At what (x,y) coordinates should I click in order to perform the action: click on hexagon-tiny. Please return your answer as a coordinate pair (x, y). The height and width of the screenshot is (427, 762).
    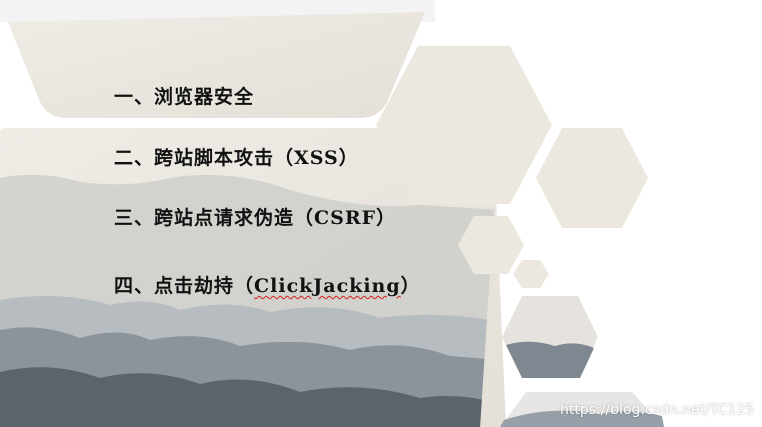
    Looking at the image, I should click on (531, 274).